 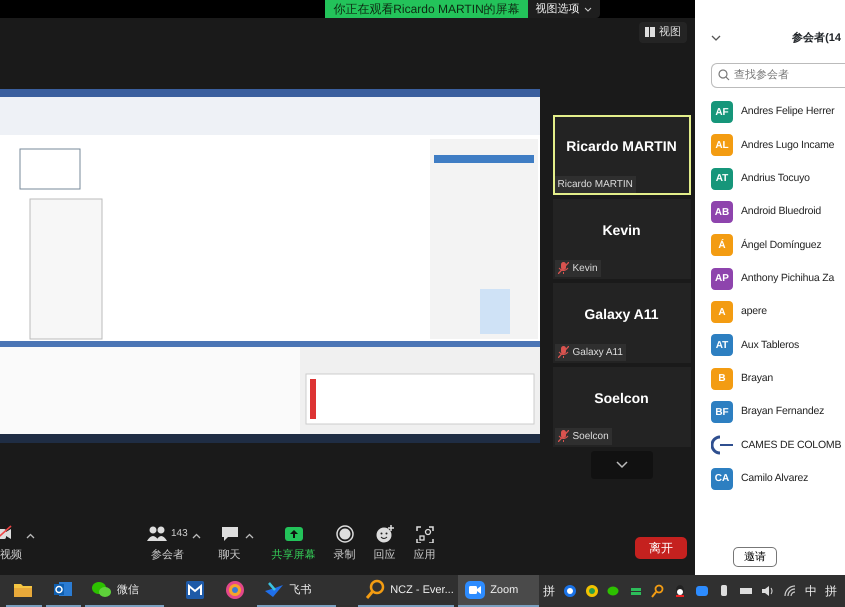 I want to click on taskbar-app: Zoom, so click(x=499, y=591).